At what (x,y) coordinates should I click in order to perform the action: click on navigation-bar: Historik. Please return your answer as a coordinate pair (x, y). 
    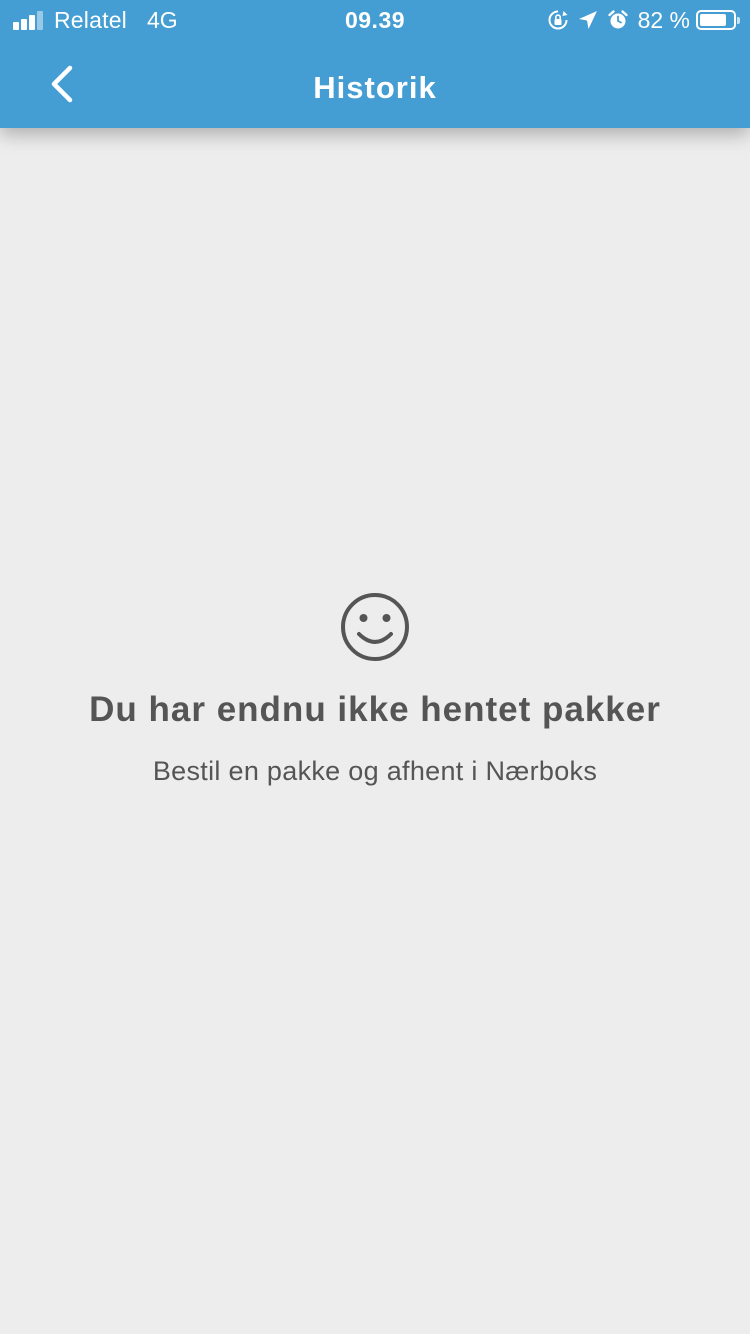
    Looking at the image, I should click on (375, 84).